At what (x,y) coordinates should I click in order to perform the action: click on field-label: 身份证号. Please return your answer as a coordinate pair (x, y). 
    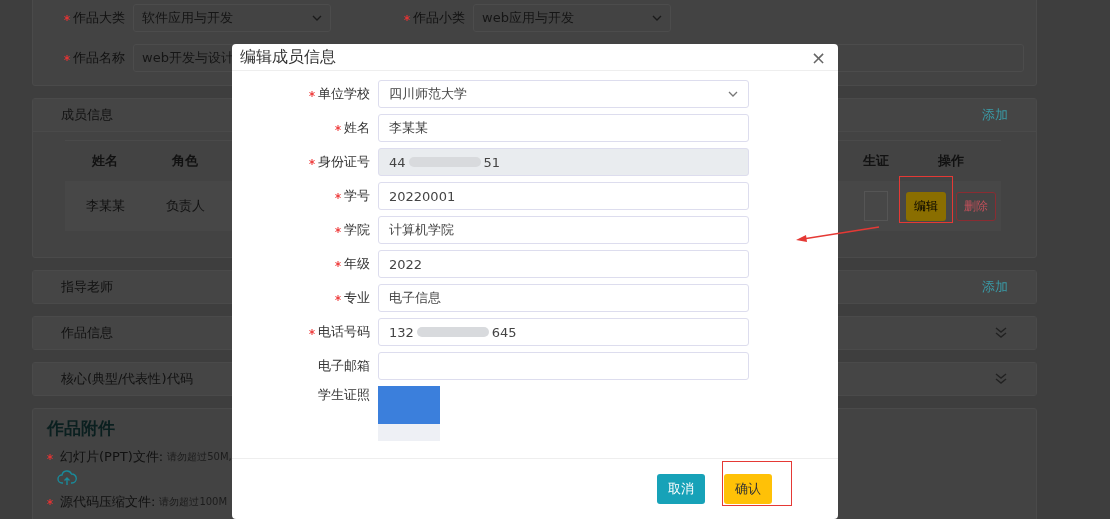
    Looking at the image, I should click on (344, 162).